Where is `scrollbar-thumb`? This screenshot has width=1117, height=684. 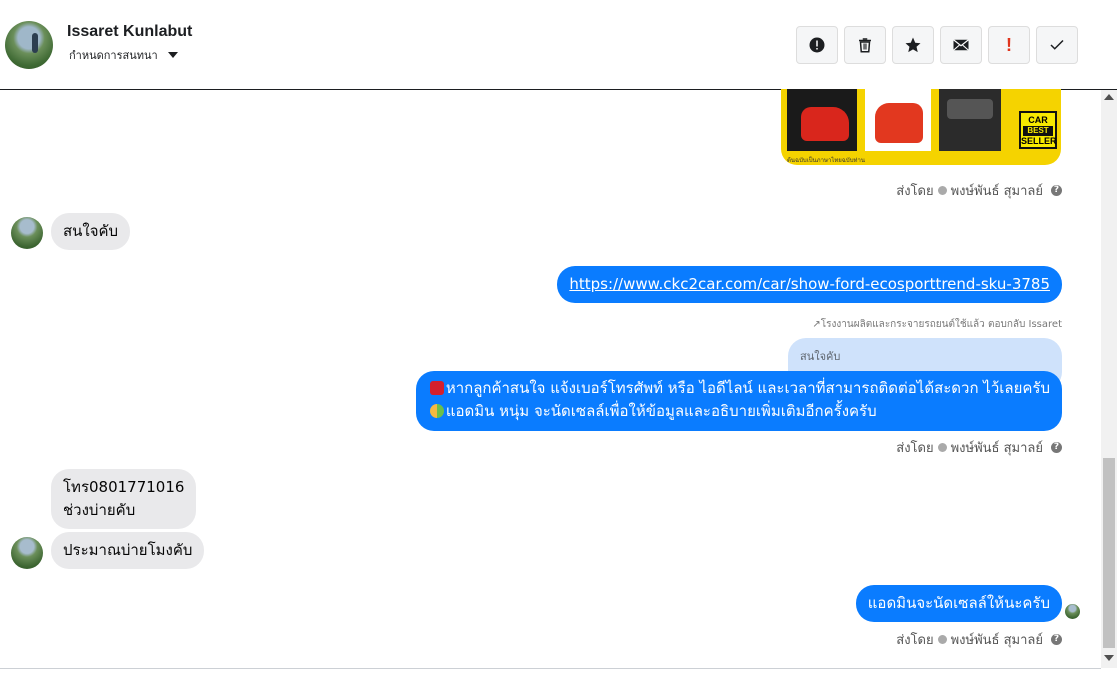
scrollbar-thumb is located at coordinates (1109, 553).